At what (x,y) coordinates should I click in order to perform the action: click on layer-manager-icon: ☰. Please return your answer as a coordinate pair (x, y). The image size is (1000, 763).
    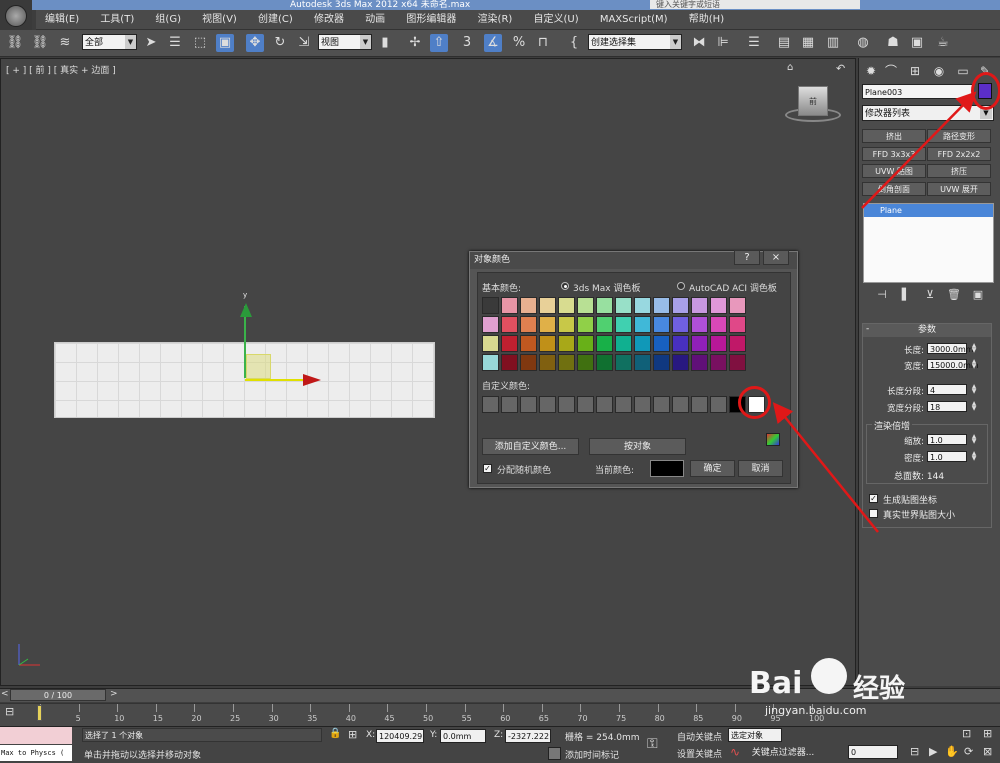
    Looking at the image, I should click on (754, 43).